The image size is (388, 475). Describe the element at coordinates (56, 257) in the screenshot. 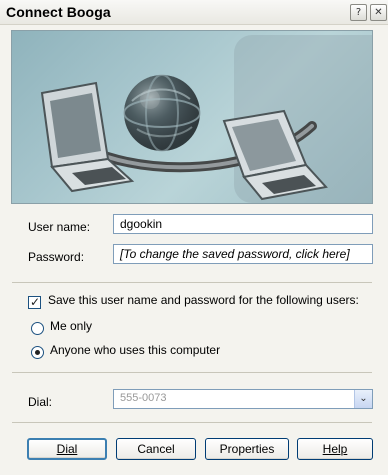

I see `password-label: Password:` at that location.